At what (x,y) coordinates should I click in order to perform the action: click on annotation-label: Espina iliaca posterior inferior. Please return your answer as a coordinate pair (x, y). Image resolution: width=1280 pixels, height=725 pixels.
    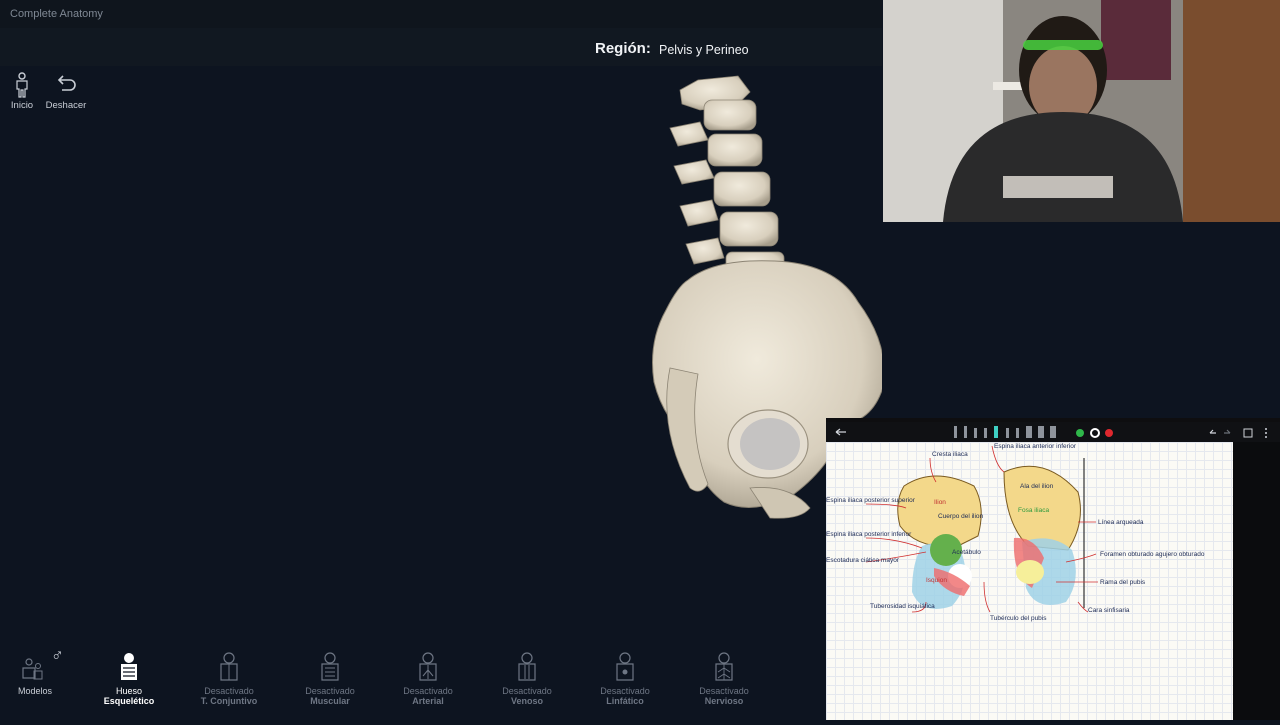
    Looking at the image, I should click on (869, 534).